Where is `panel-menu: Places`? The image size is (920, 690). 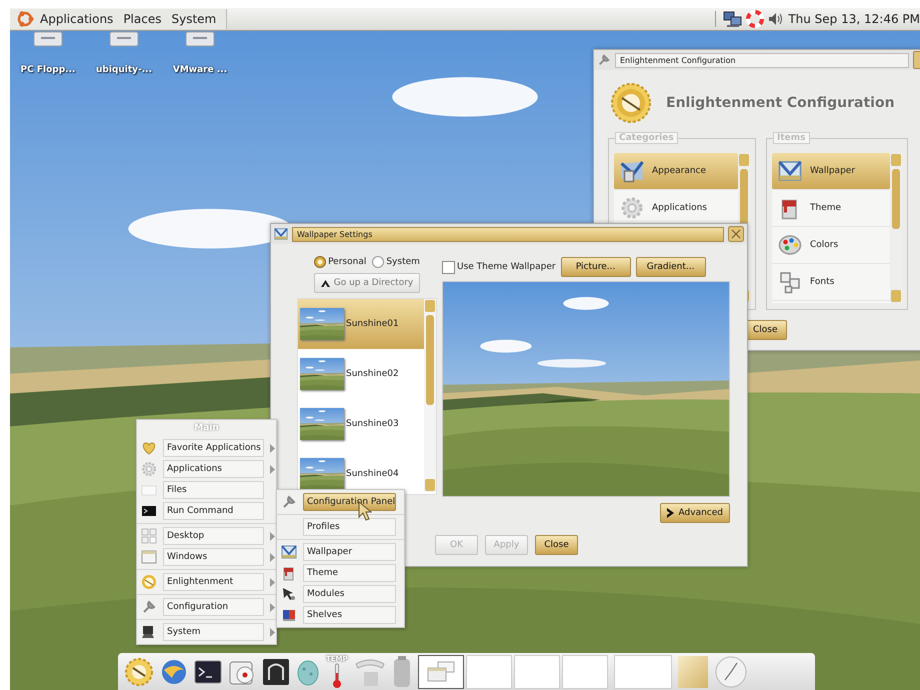
panel-menu: Places is located at coordinates (142, 19).